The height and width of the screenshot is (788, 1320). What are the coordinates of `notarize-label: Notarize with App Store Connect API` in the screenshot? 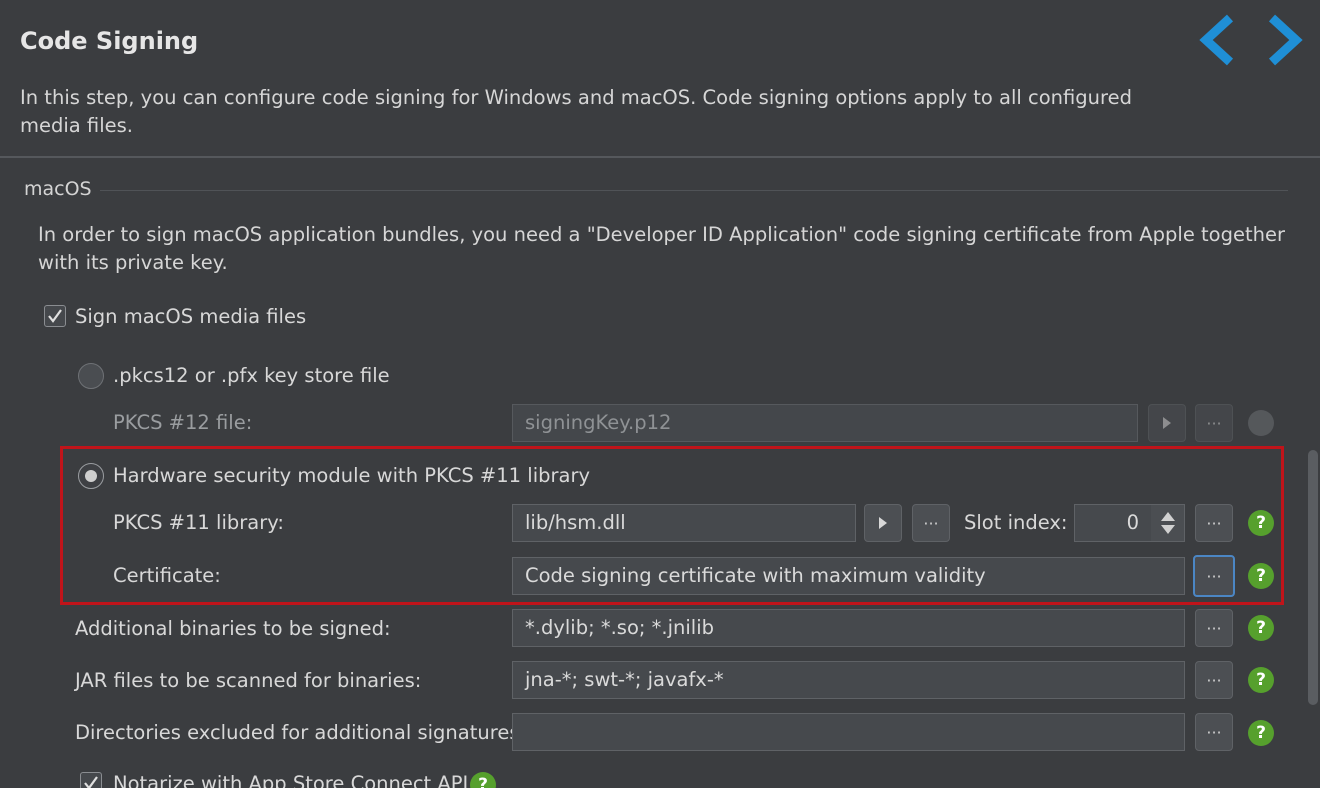 It's located at (291, 780).